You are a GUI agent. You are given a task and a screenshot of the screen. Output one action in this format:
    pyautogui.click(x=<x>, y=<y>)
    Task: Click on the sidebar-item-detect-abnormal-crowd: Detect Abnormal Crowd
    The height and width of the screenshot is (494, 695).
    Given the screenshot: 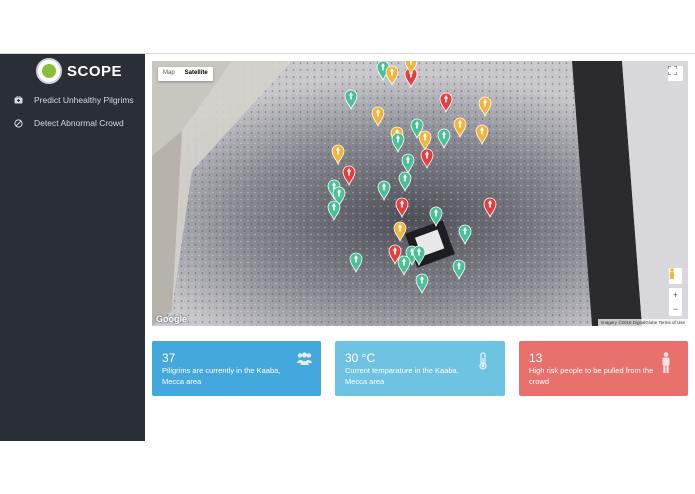 What is the action you would take?
    pyautogui.click(x=72, y=123)
    